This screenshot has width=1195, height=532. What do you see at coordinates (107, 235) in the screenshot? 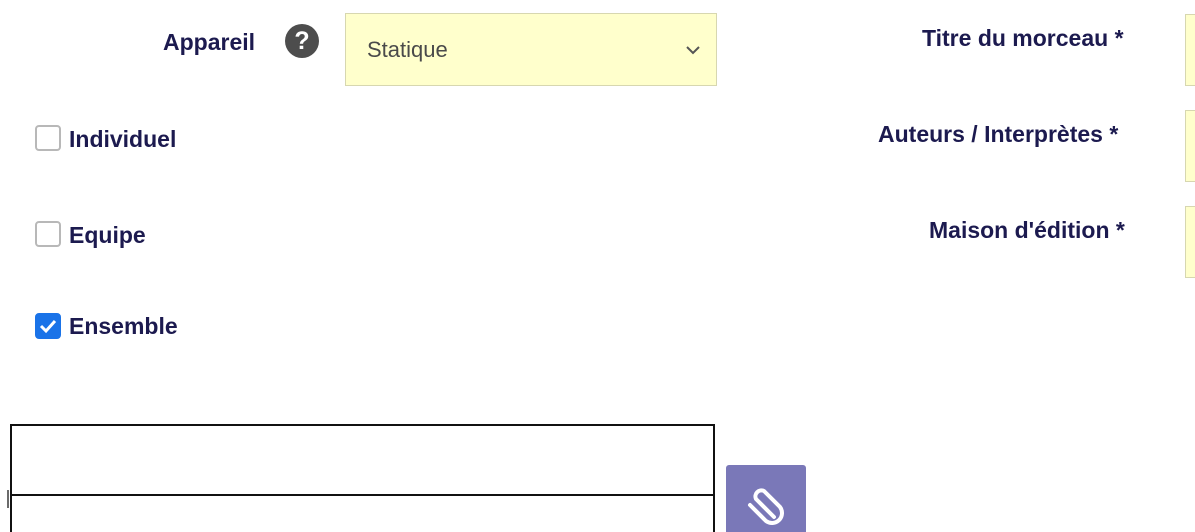
I see `checkbox-equipe-label: Equipe` at bounding box center [107, 235].